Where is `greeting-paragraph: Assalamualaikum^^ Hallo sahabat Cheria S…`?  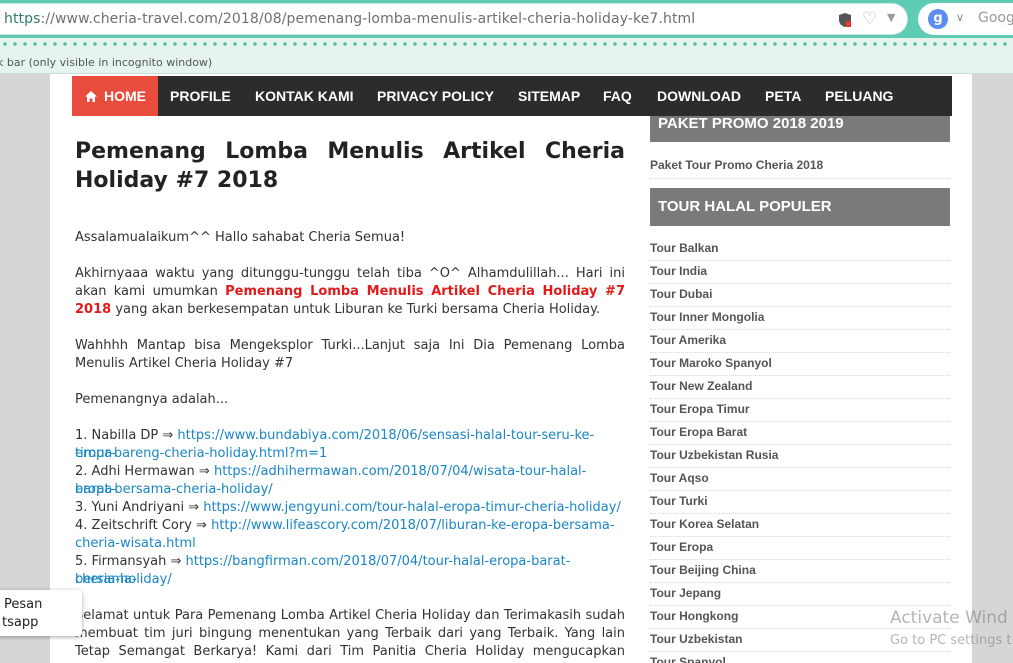 greeting-paragraph: Assalamualaikum^^ Hallo sahabat Cheria S… is located at coordinates (240, 237).